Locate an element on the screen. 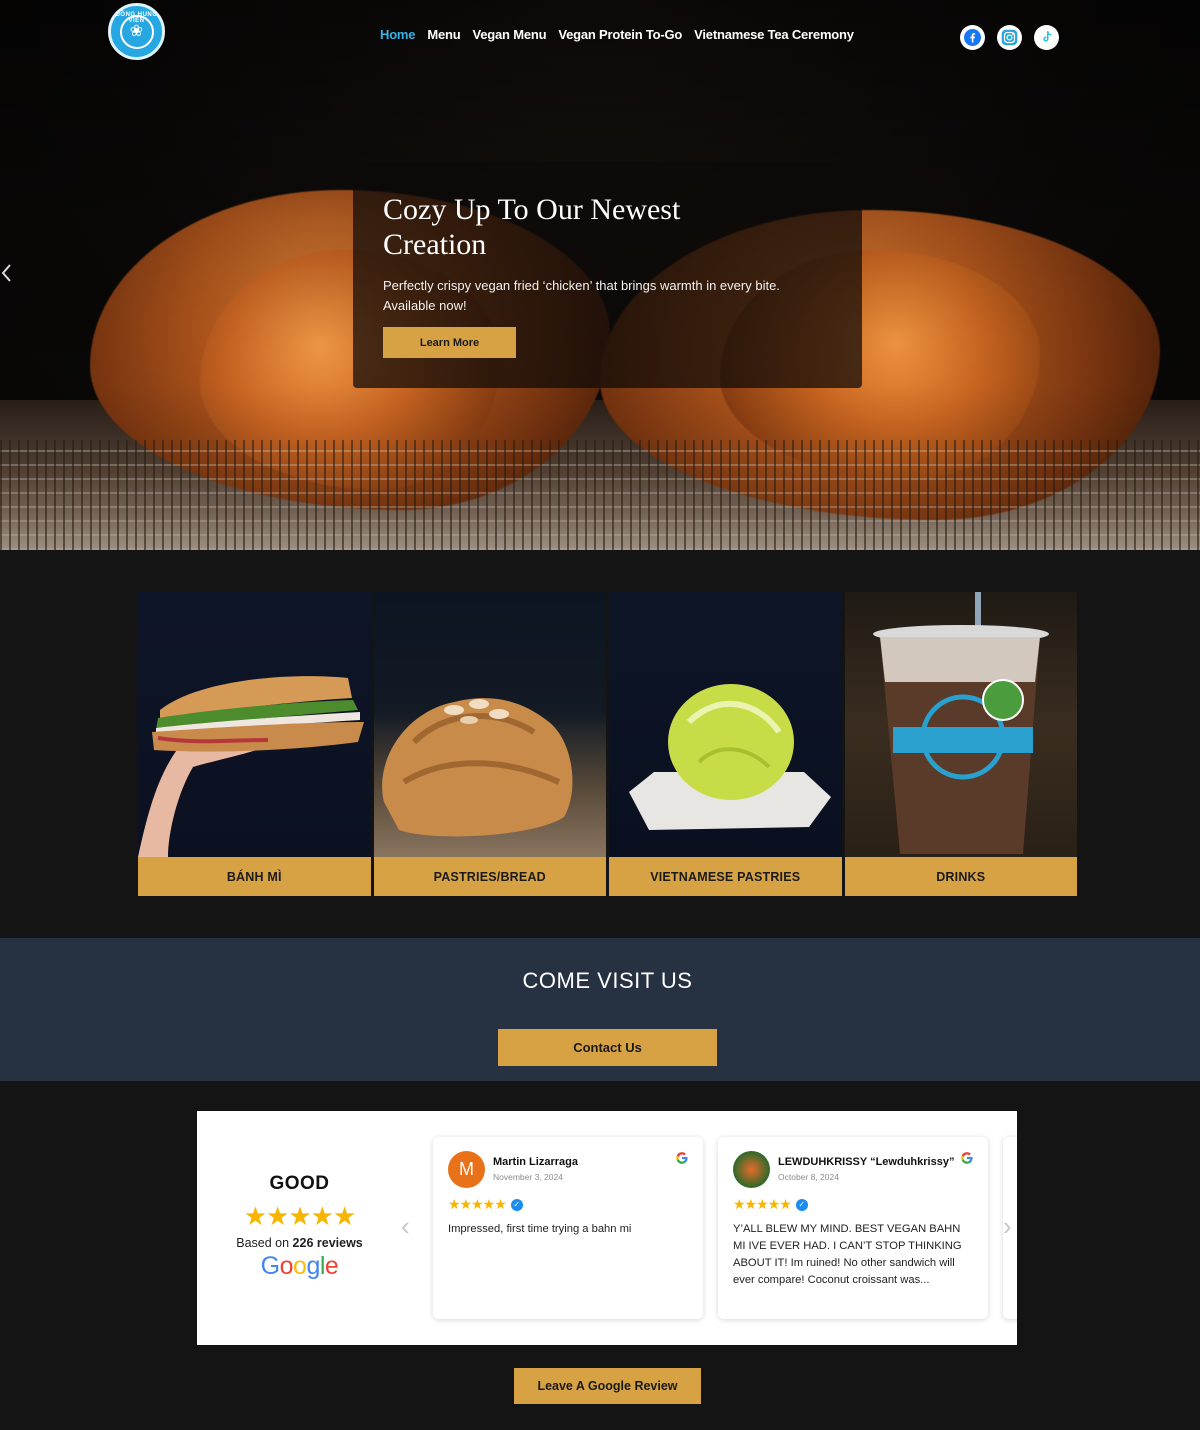 This screenshot has width=1200, height=1430. visit-title: COME VISIT US is located at coordinates (607, 980).